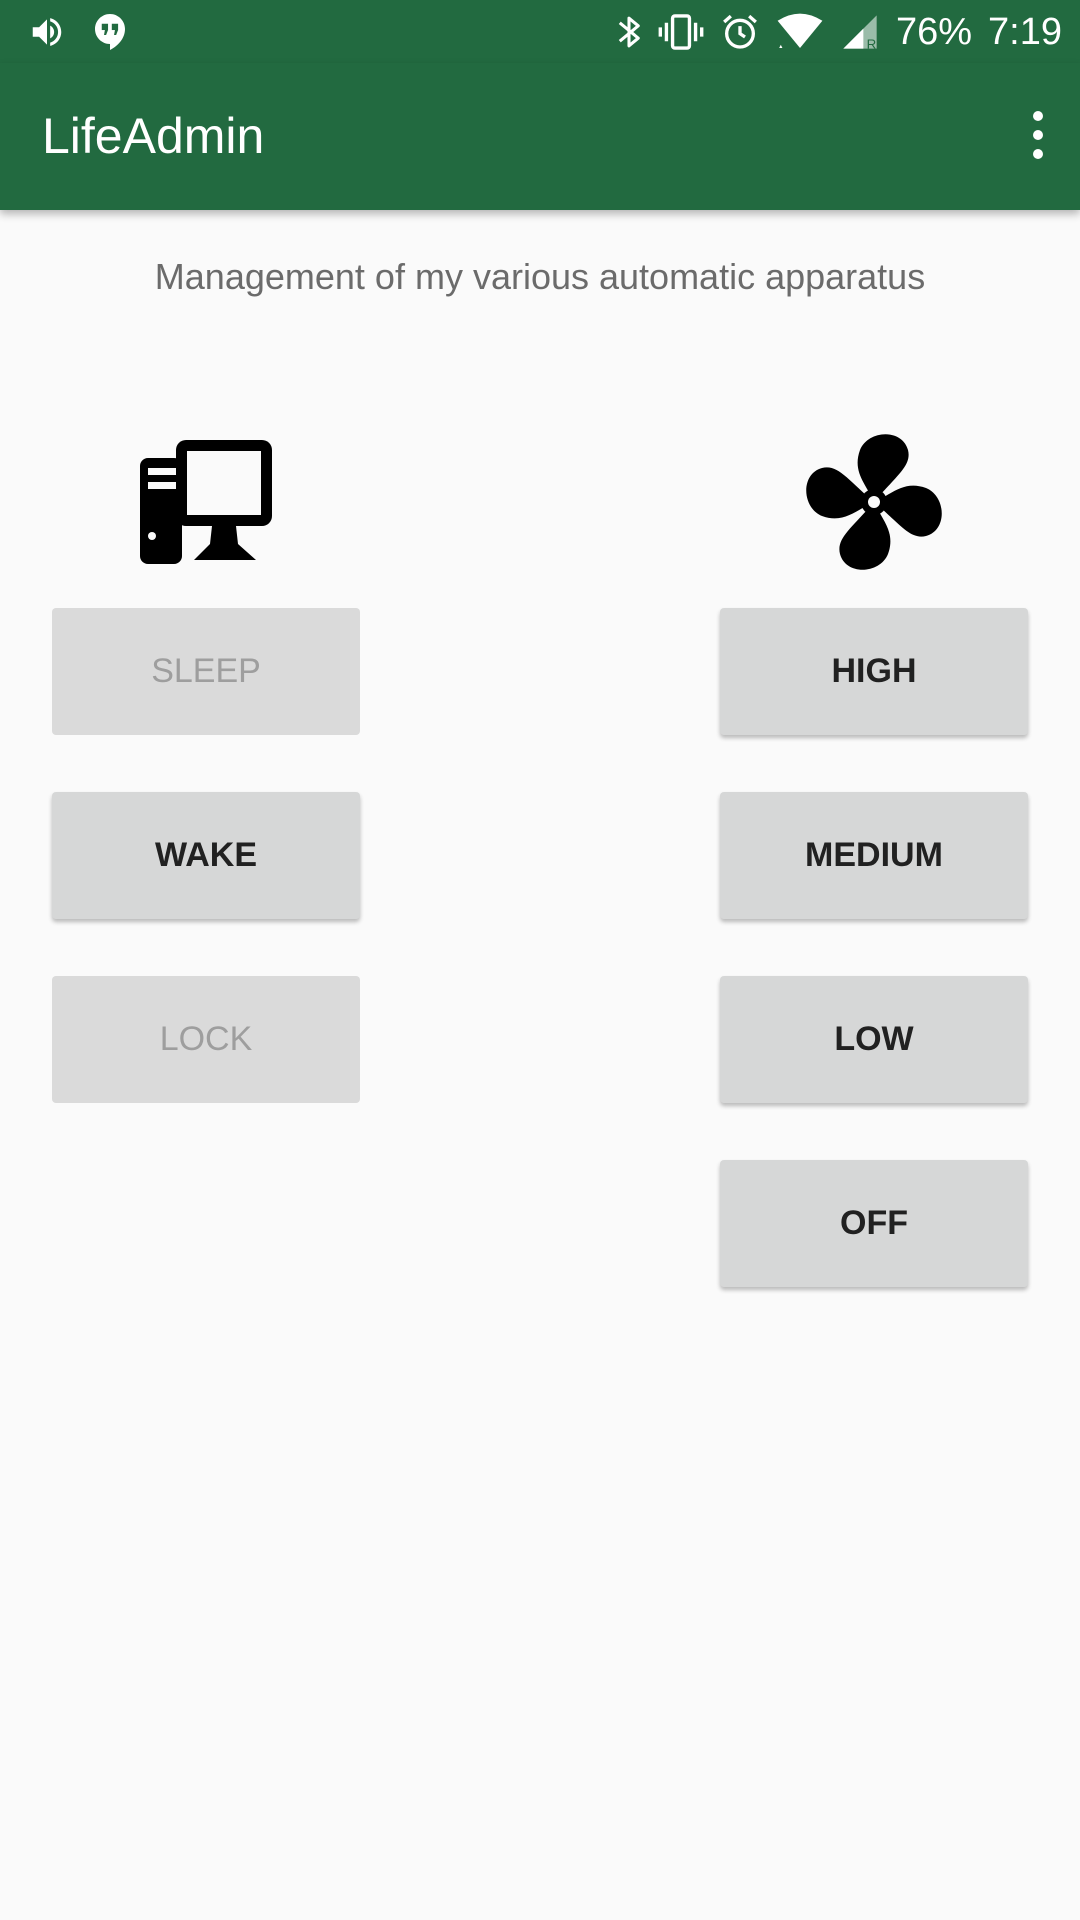  What do you see at coordinates (874, 1223) in the screenshot?
I see `fan-off-button: OFF` at bounding box center [874, 1223].